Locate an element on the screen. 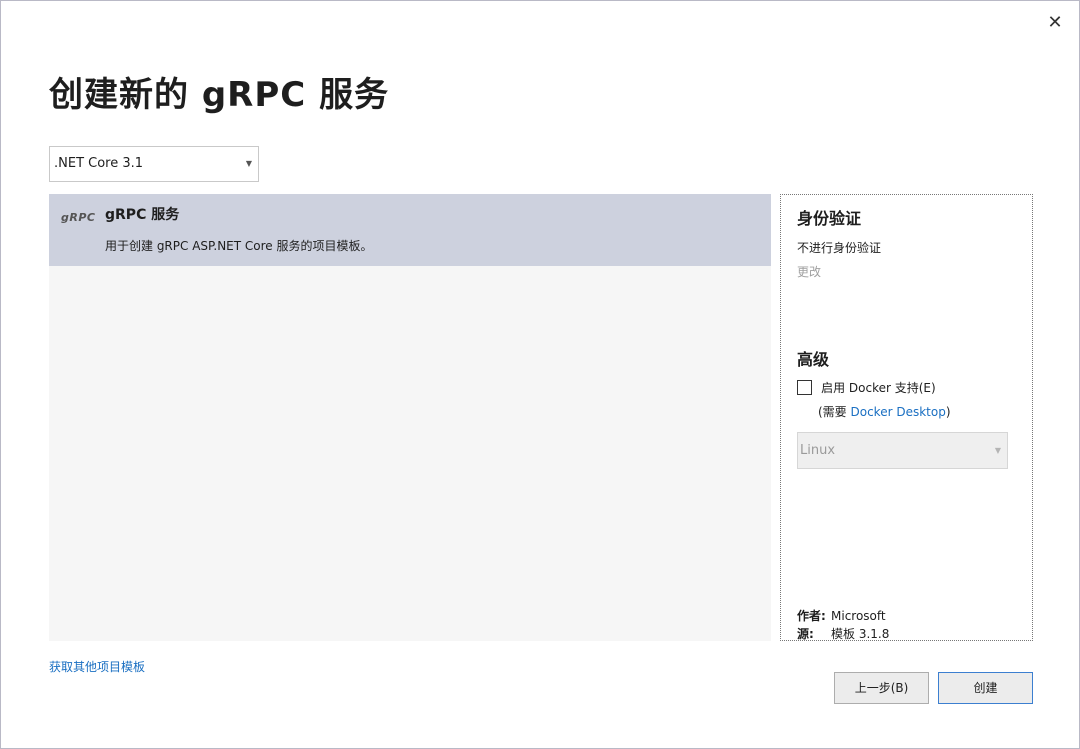  create-button: 创建 is located at coordinates (985, 688).